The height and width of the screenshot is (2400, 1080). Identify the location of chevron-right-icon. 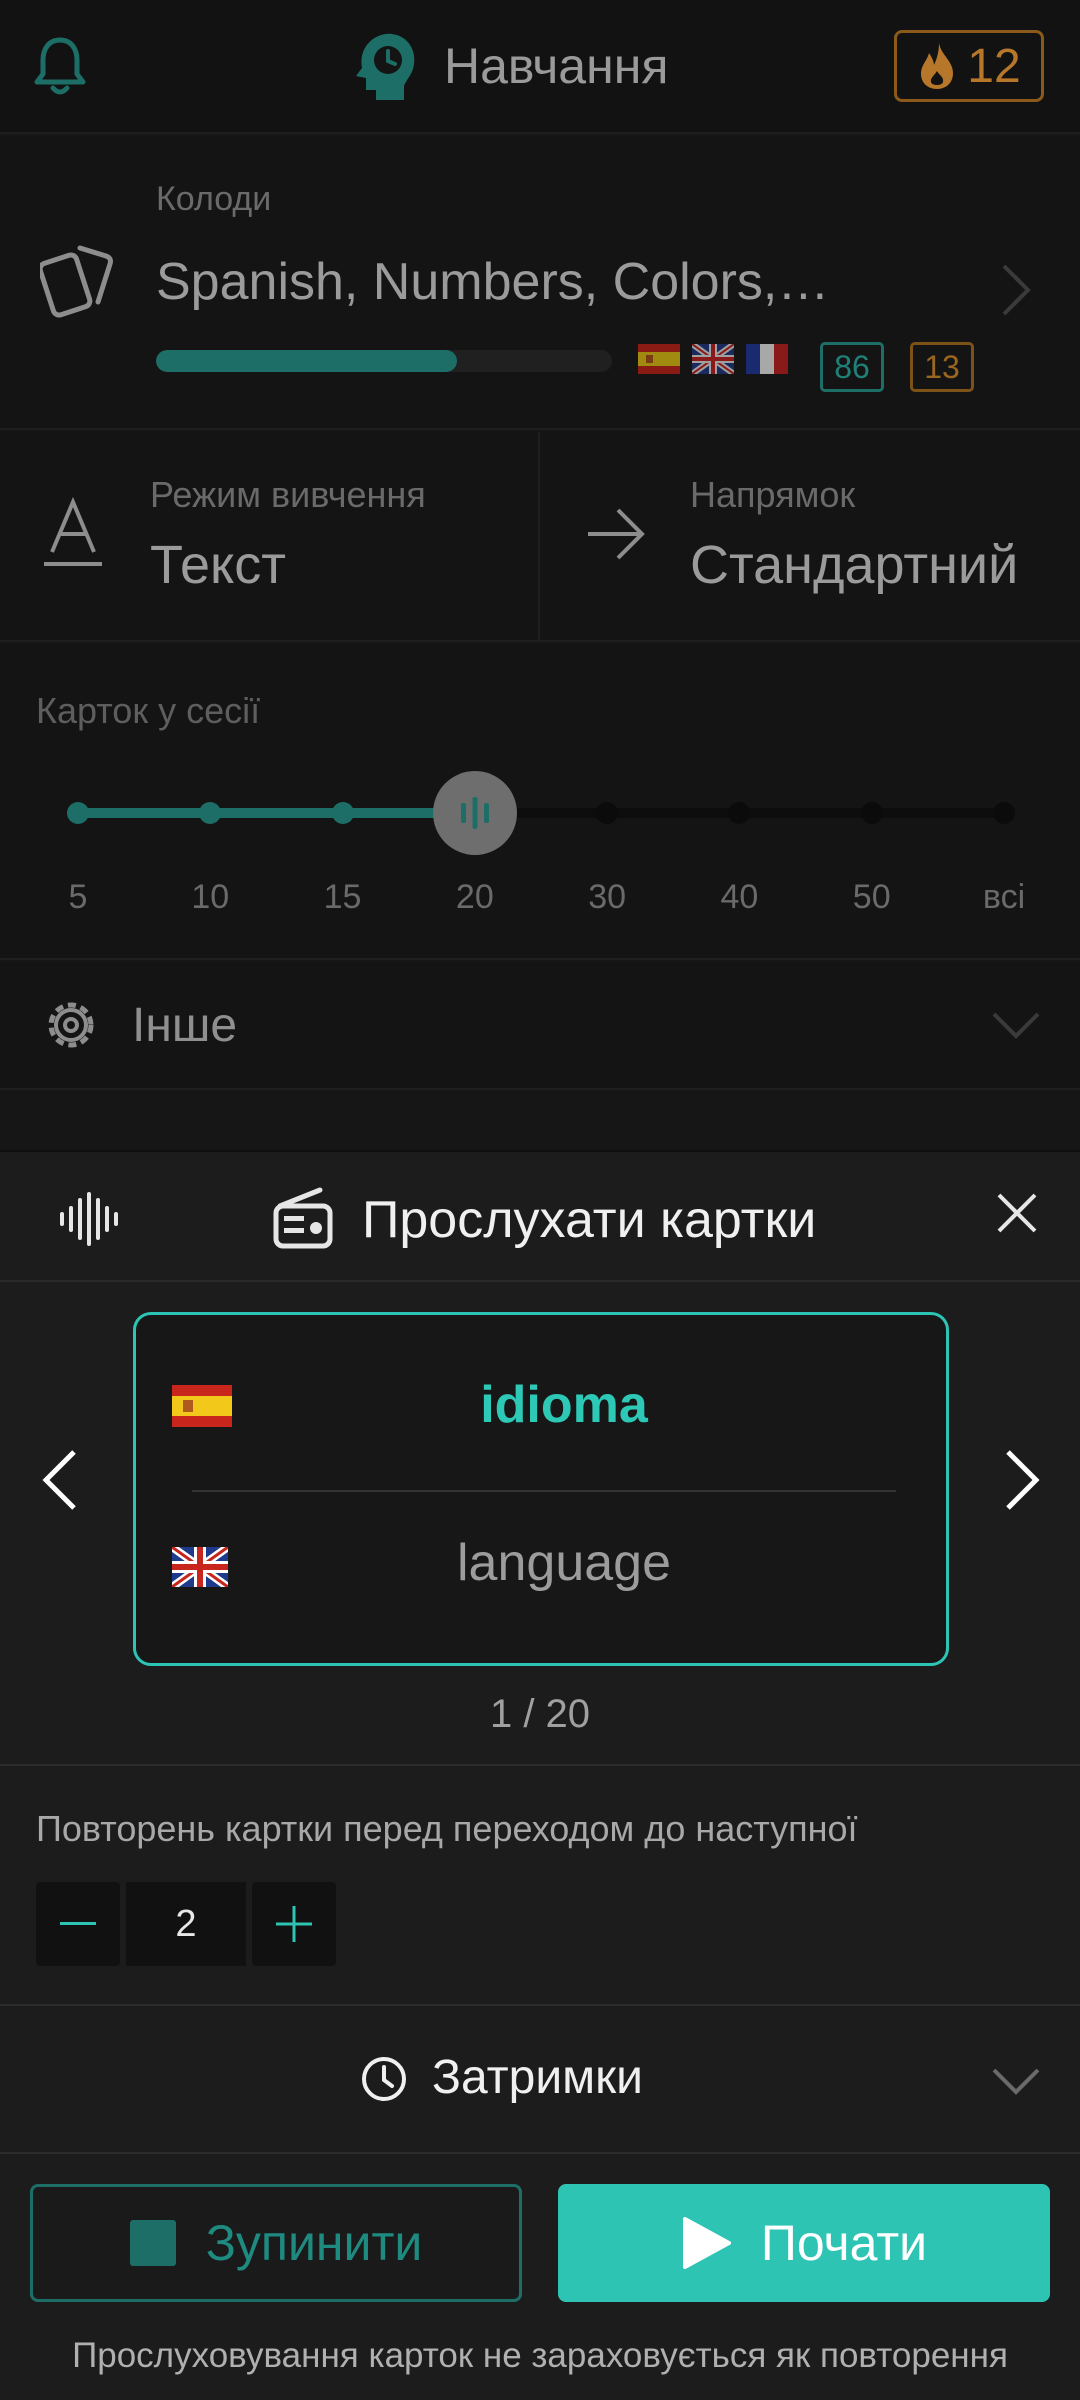
(1016, 290).